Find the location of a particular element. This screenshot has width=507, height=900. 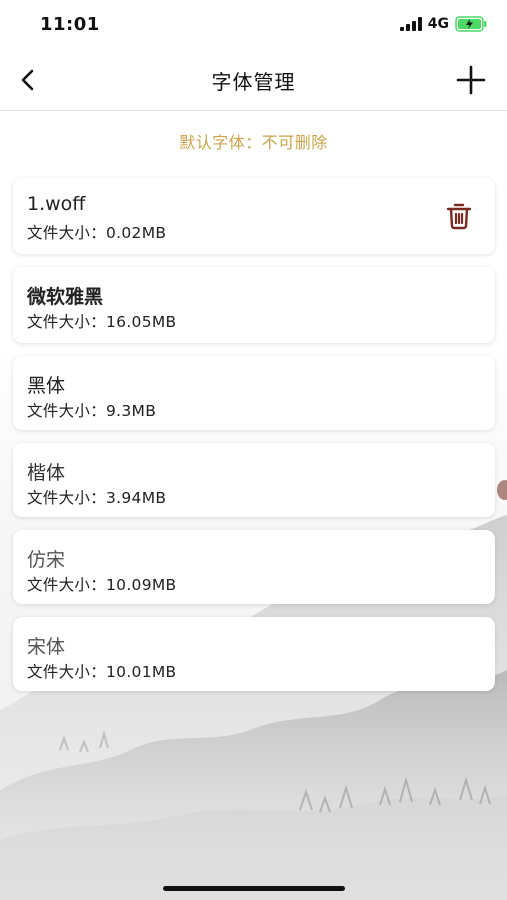

font-file-size: 文件大小：0.02MB is located at coordinates (97, 233).